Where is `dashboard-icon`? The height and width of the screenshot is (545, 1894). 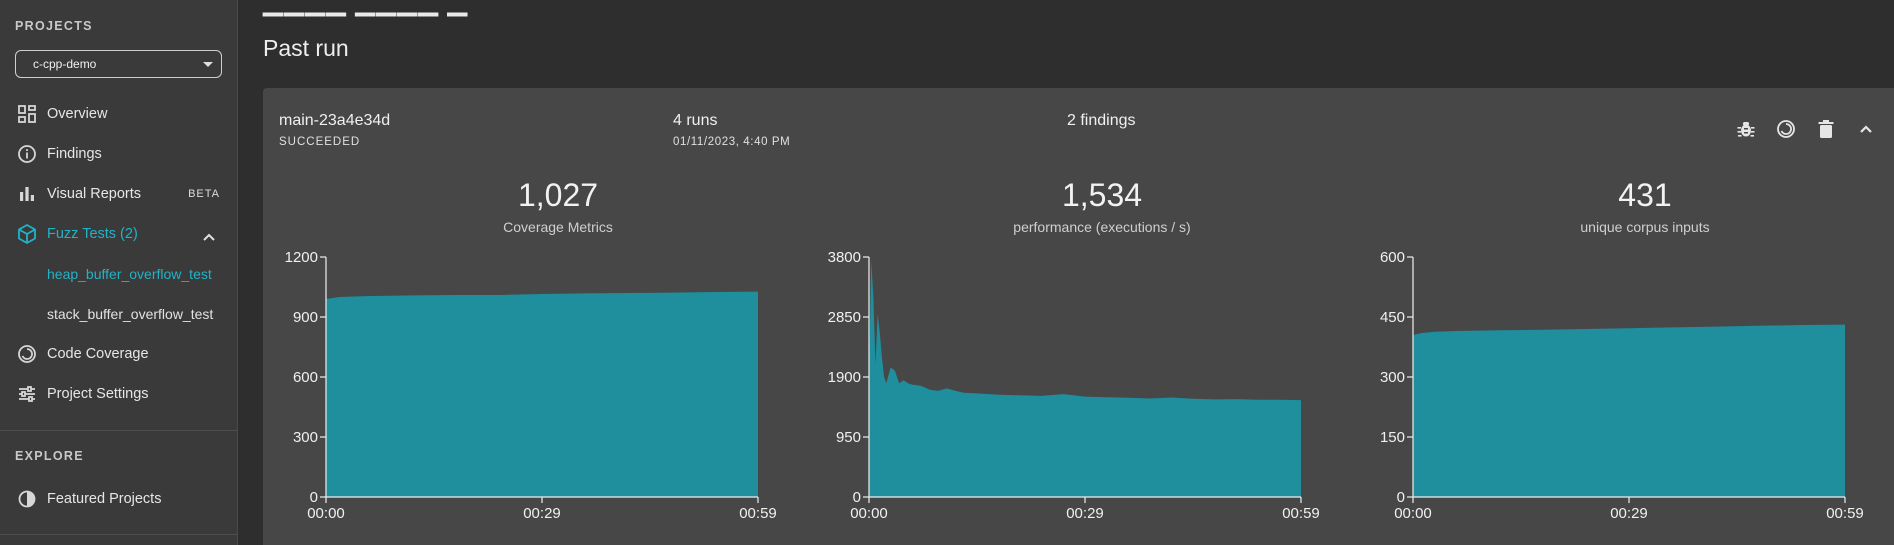
dashboard-icon is located at coordinates (27, 114).